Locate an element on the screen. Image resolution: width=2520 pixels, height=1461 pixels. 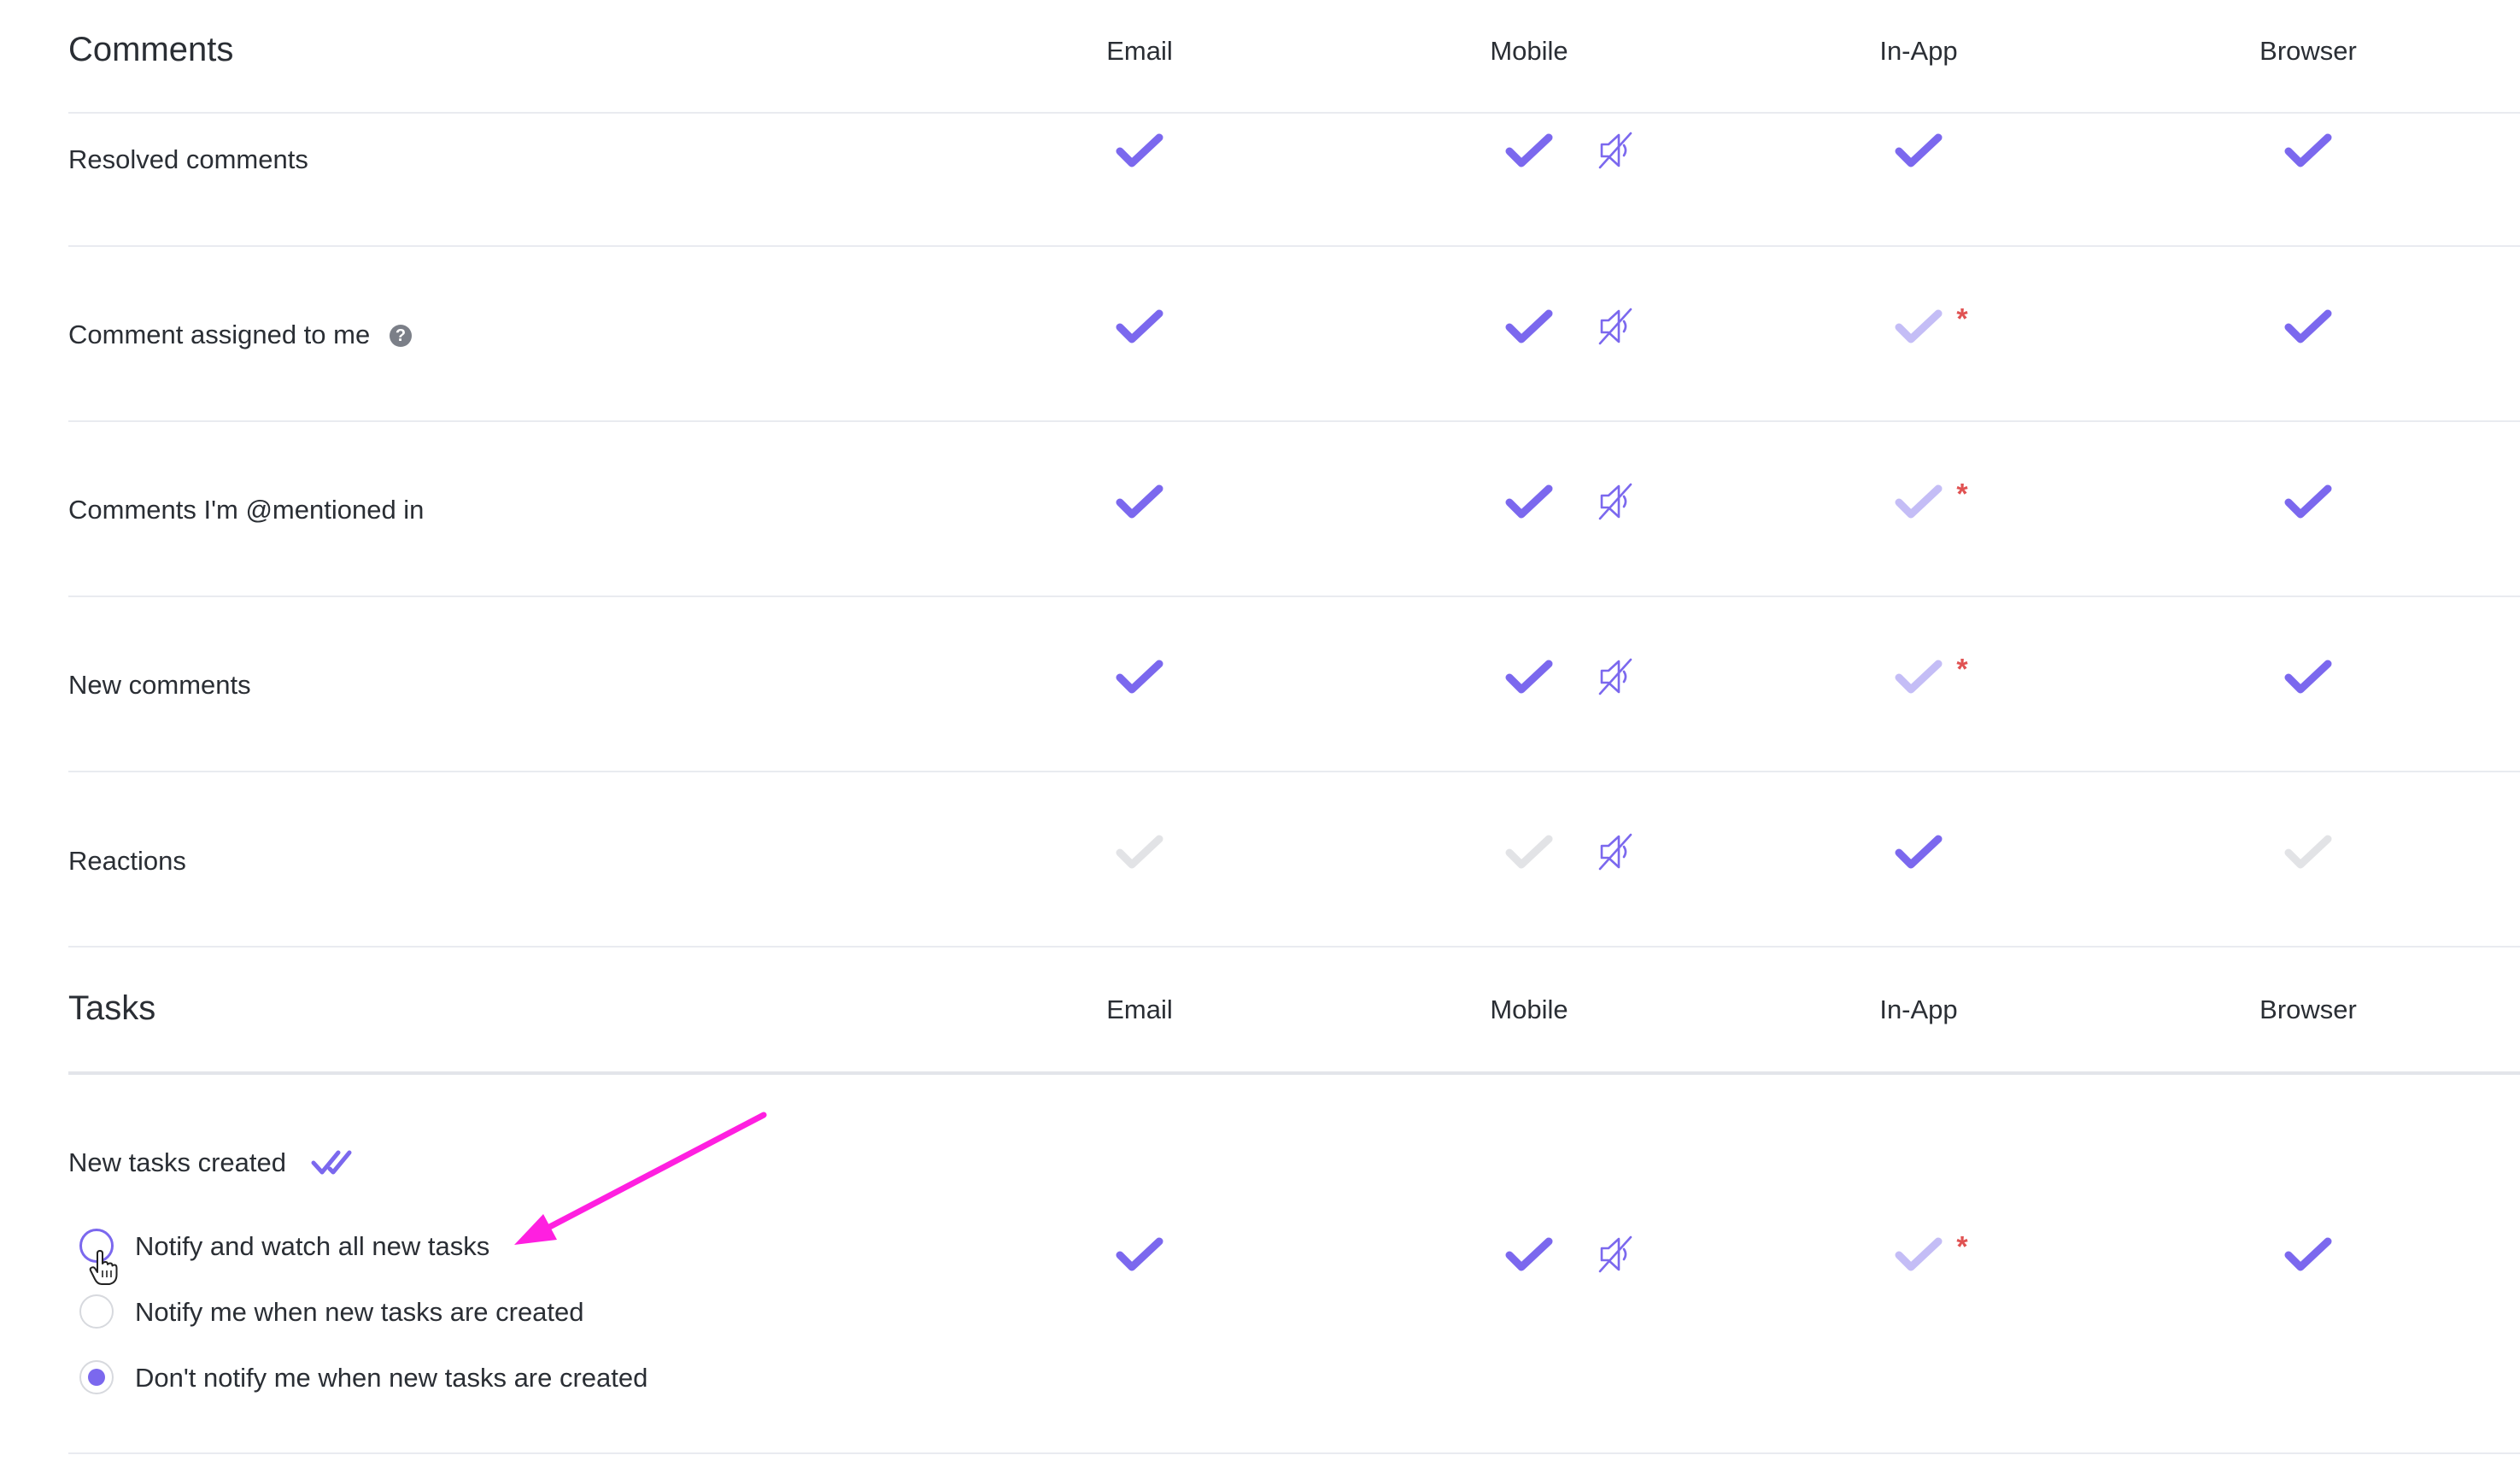
comment-row-1-muted-speaker-icon is located at coordinates (1615, 326).